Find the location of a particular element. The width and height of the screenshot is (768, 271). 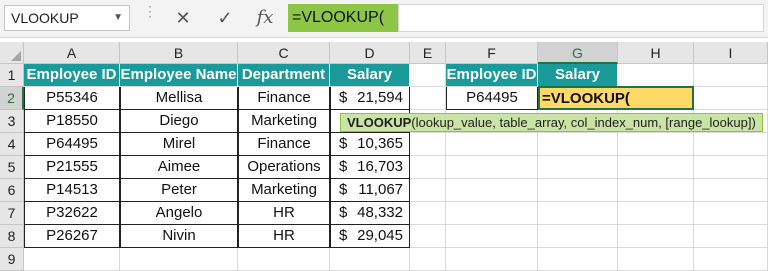

employee-name-cell: Mirel is located at coordinates (179, 144).